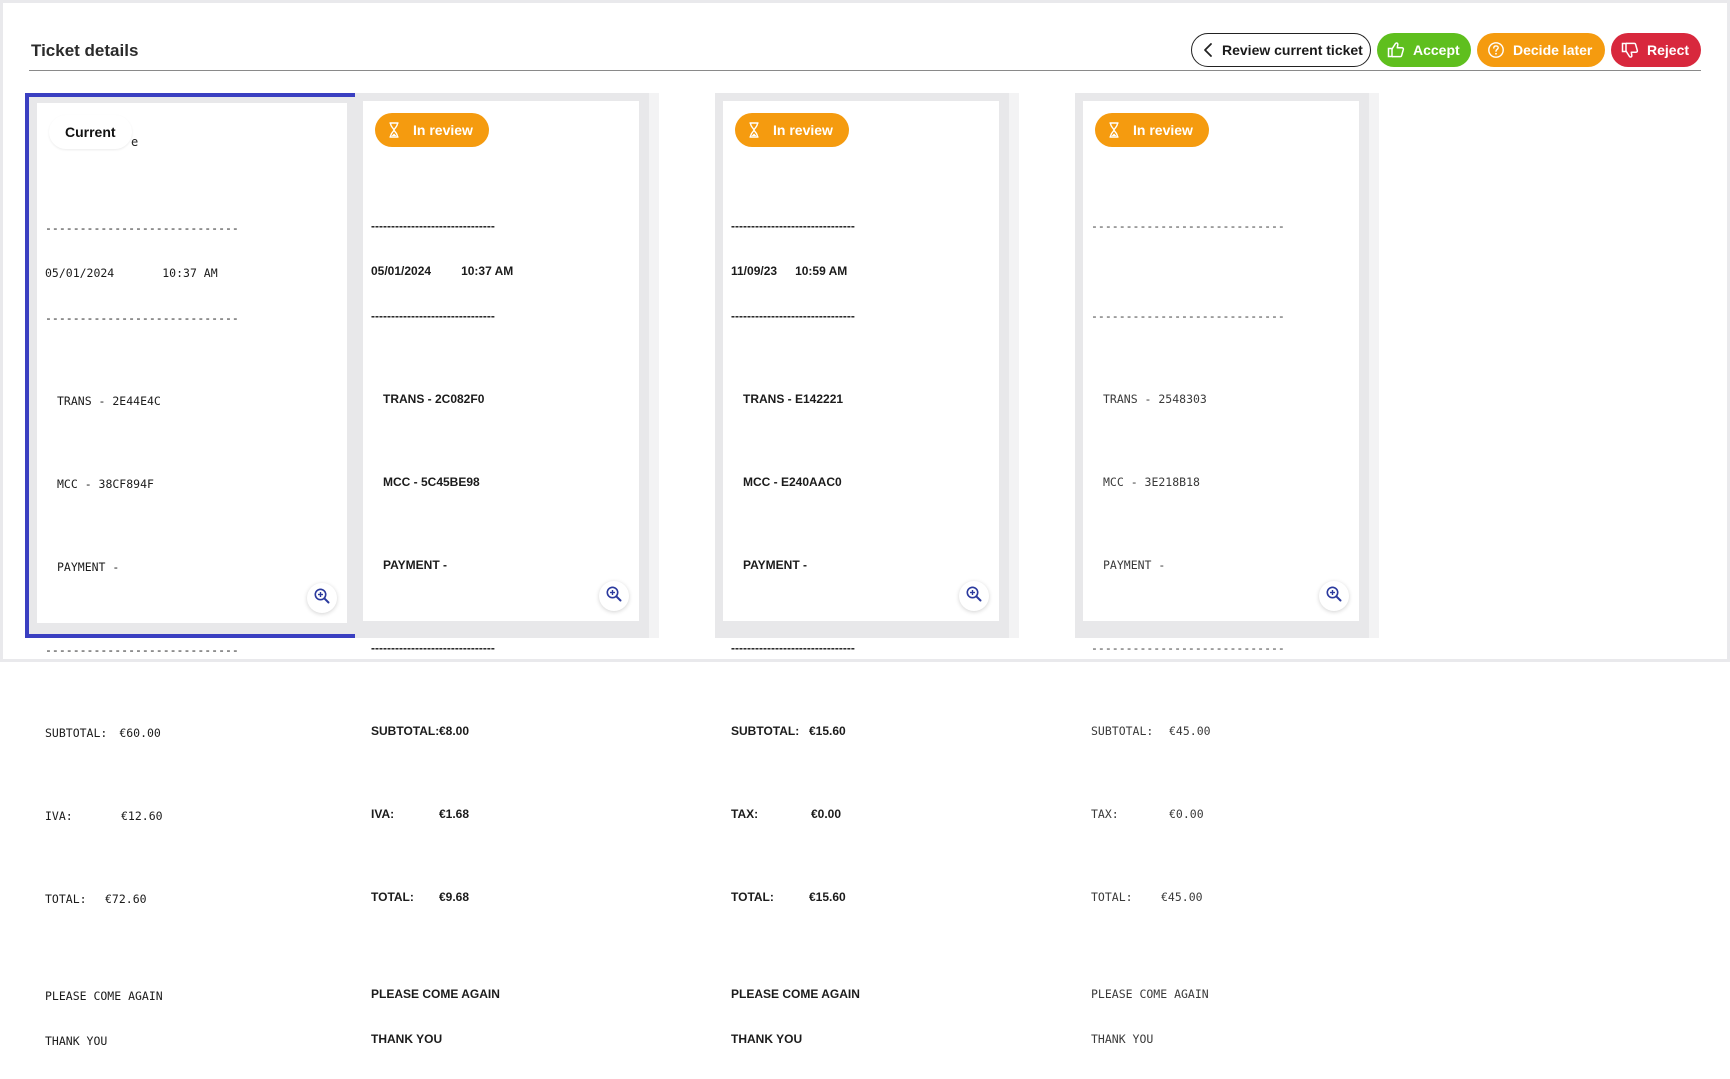 The height and width of the screenshot is (1079, 1730). Describe the element at coordinates (1656, 50) in the screenshot. I see `reject-button: Reject` at that location.